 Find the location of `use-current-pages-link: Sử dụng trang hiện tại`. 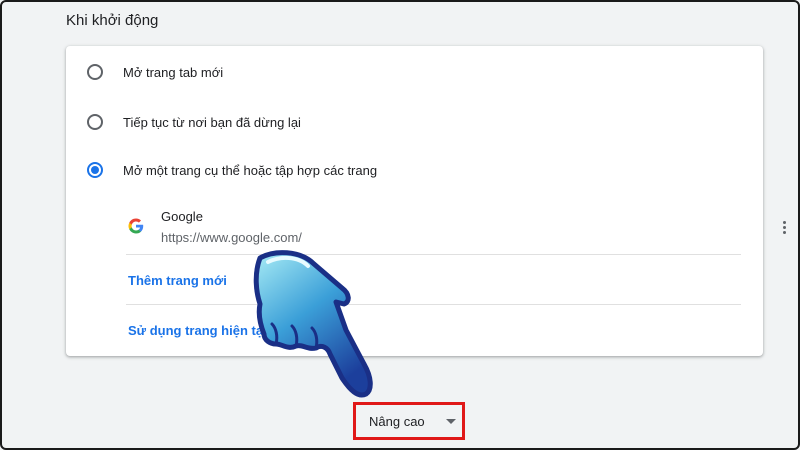

use-current-pages-link: Sử dụng trang hiện tại is located at coordinates (197, 330).